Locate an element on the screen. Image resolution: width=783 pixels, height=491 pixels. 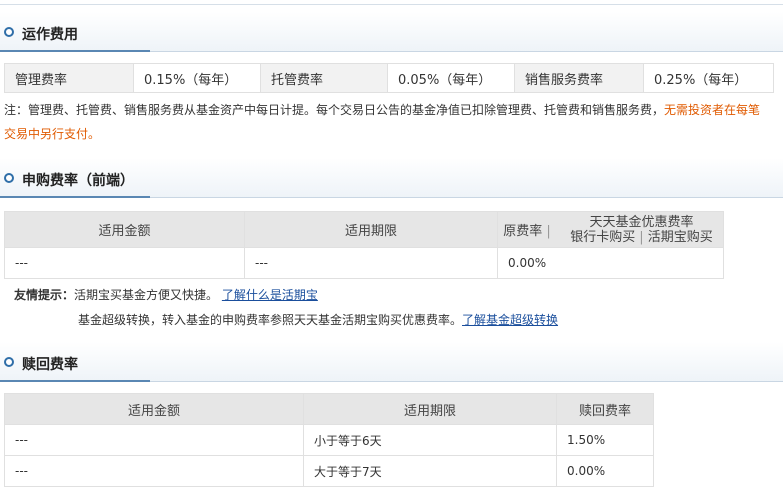
bank-card-label: 银行卡购买 is located at coordinates (603, 237).